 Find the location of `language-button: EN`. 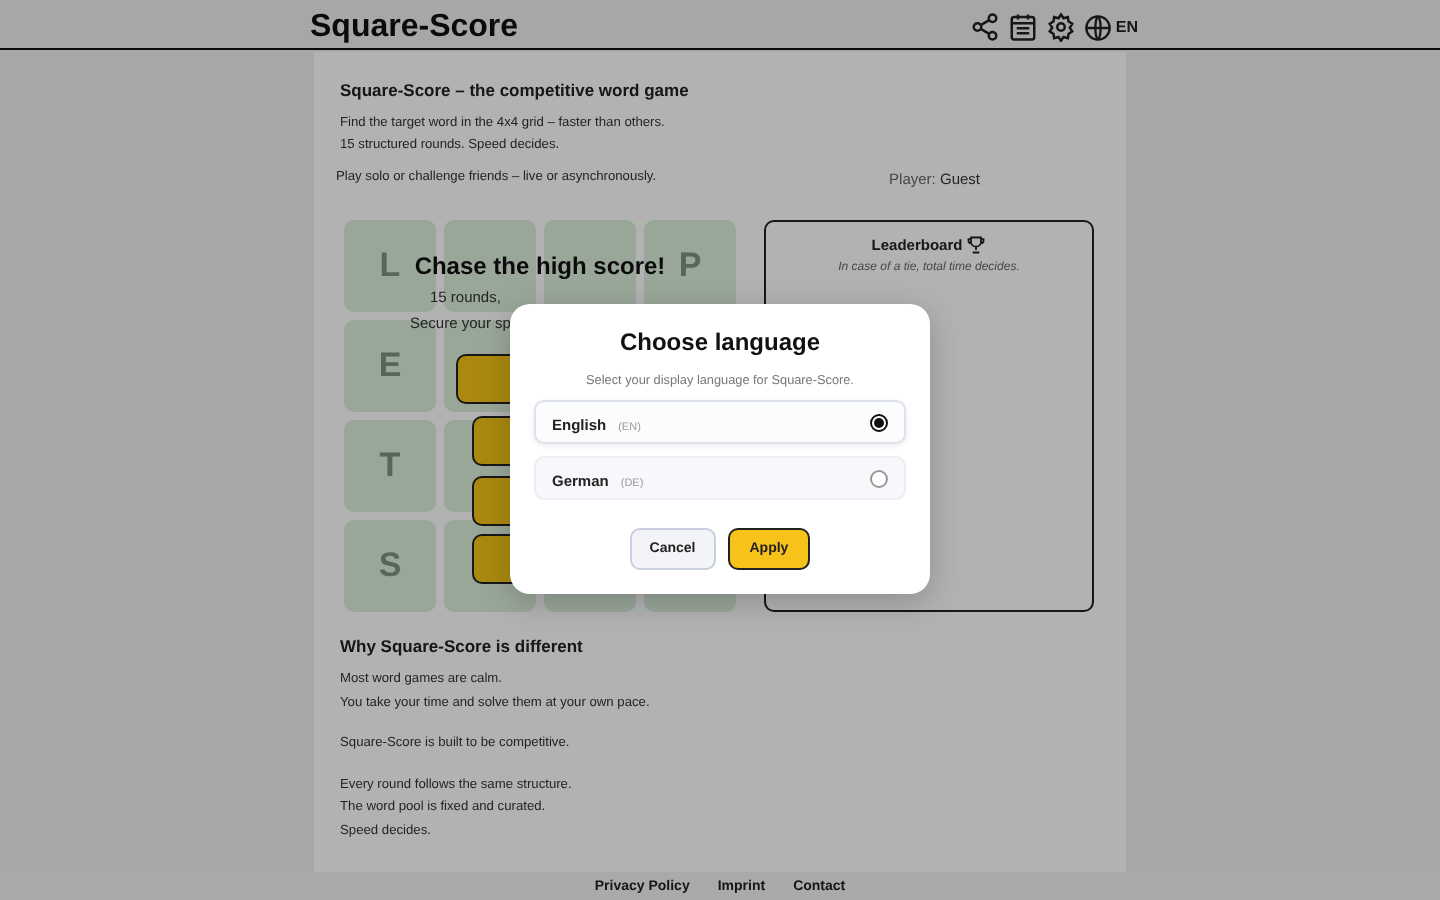

language-button: EN is located at coordinates (1110, 27).